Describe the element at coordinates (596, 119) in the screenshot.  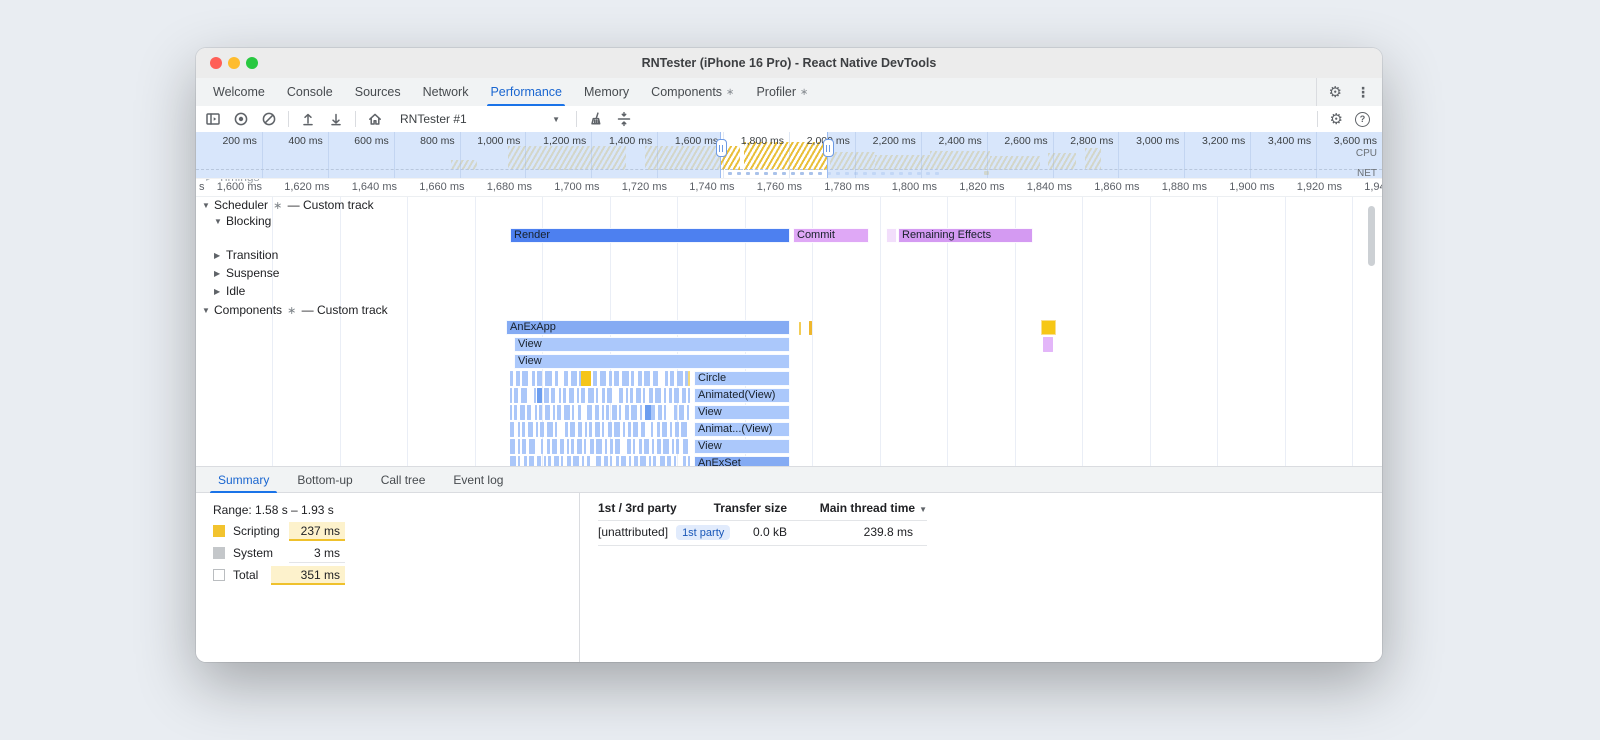
I see `collect-garbage-icon` at that location.